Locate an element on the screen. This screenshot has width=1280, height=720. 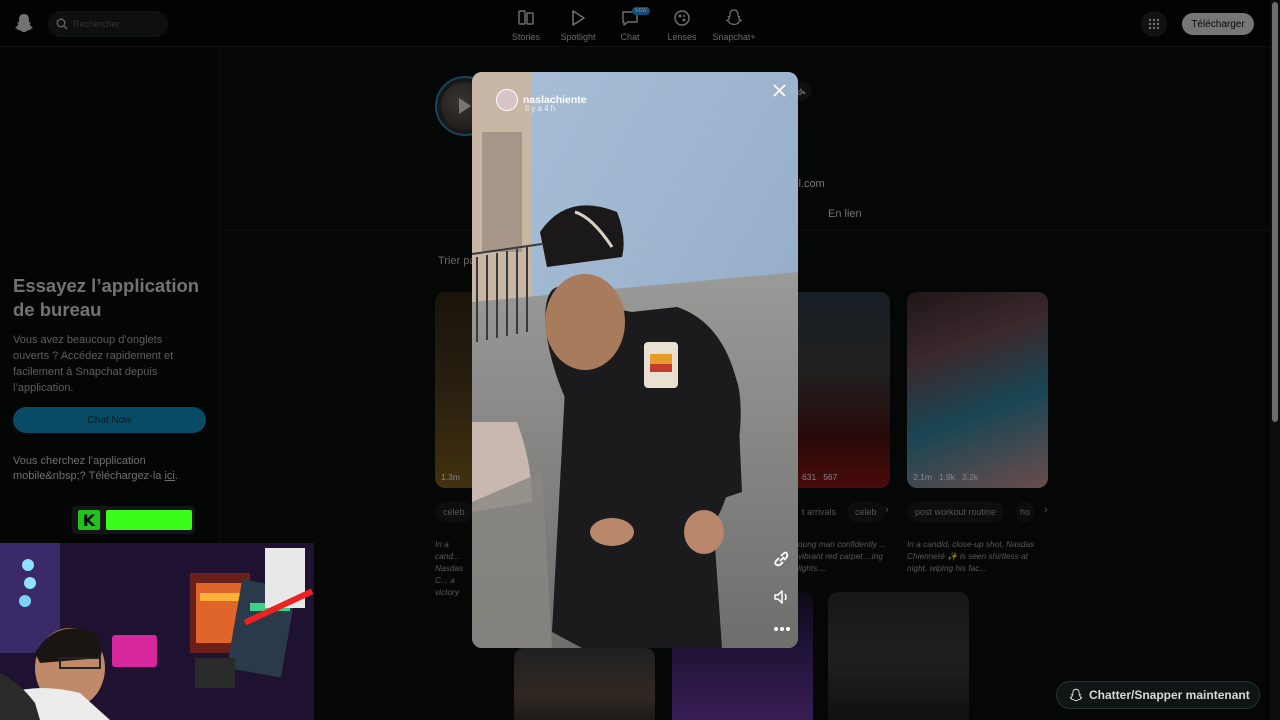
more-options-icon is located at coordinates (782, 629).